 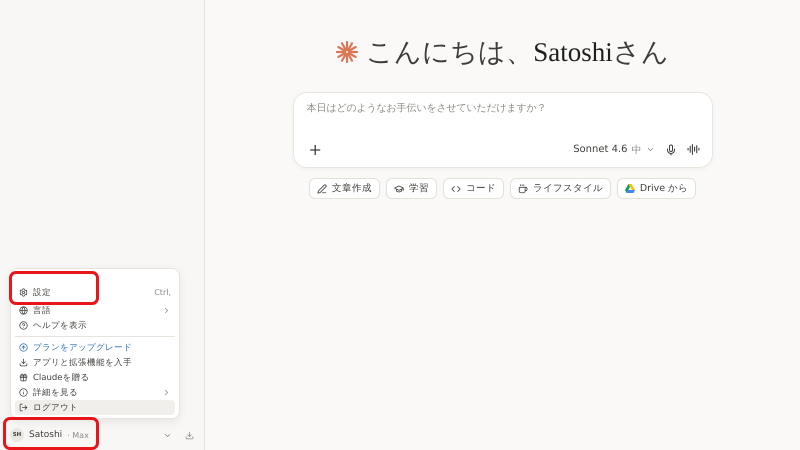 I want to click on download-icon, so click(x=189, y=435).